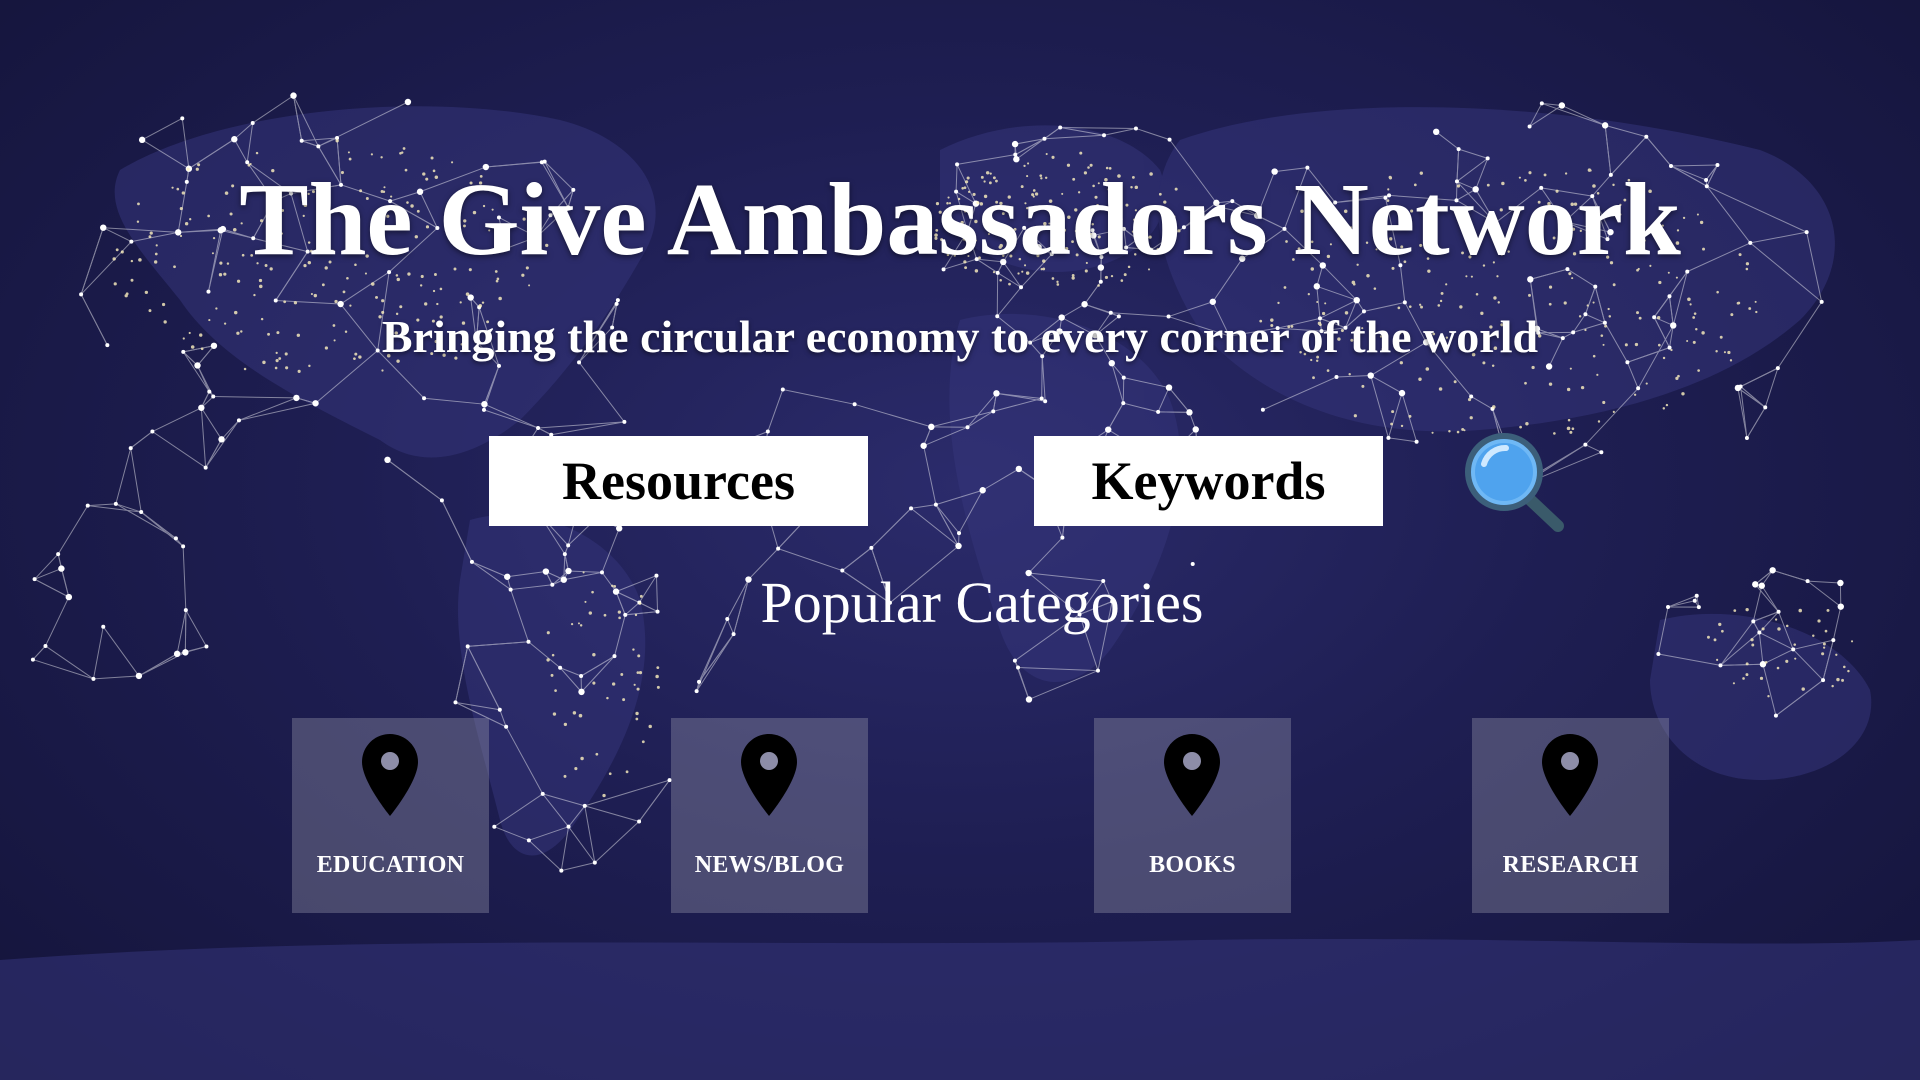  What do you see at coordinates (1208, 481) in the screenshot?
I see `keywords-button: Keywords` at bounding box center [1208, 481].